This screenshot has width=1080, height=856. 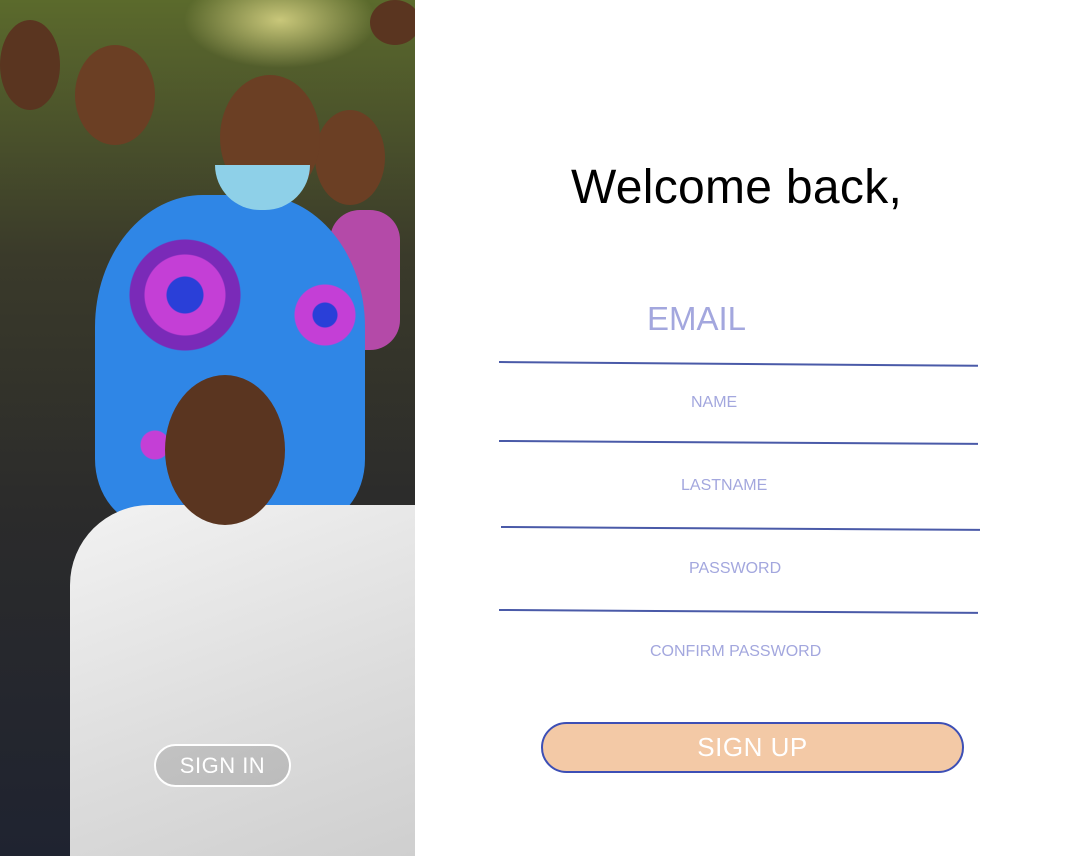 What do you see at coordinates (242, 680) in the screenshot?
I see `person-shirt` at bounding box center [242, 680].